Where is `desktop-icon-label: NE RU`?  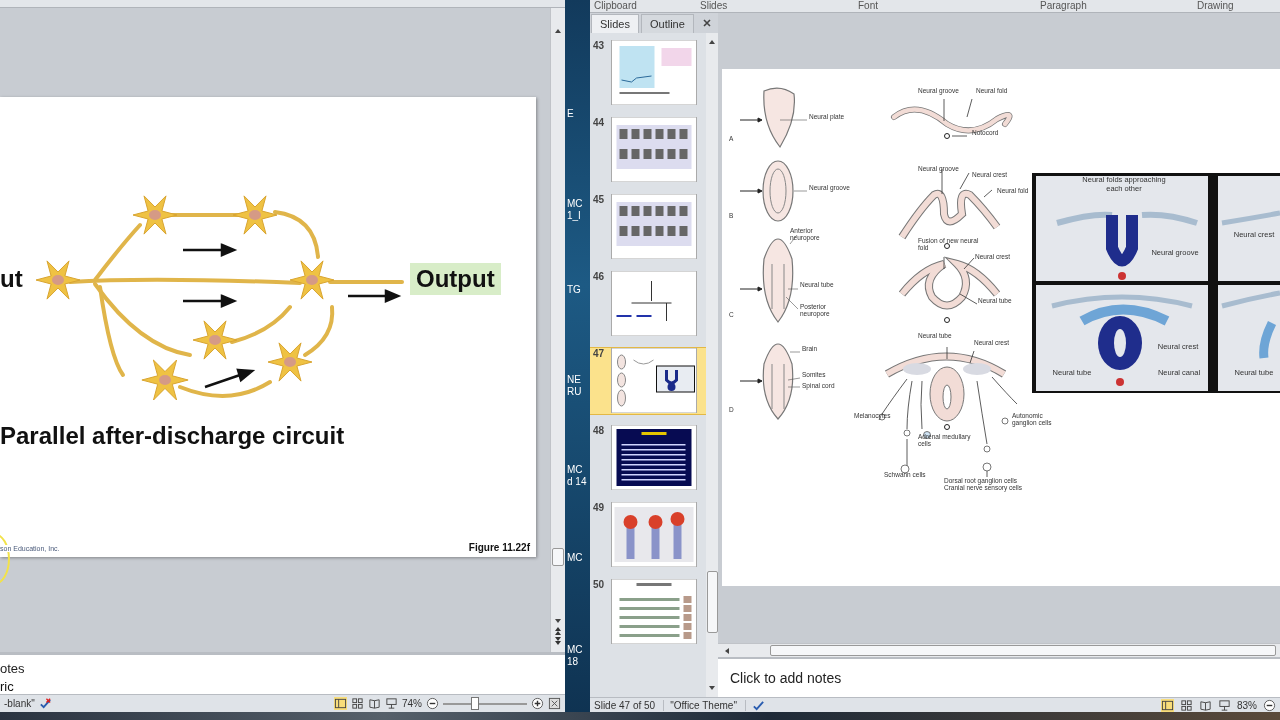
desktop-icon-label: NE RU is located at coordinates (574, 386).